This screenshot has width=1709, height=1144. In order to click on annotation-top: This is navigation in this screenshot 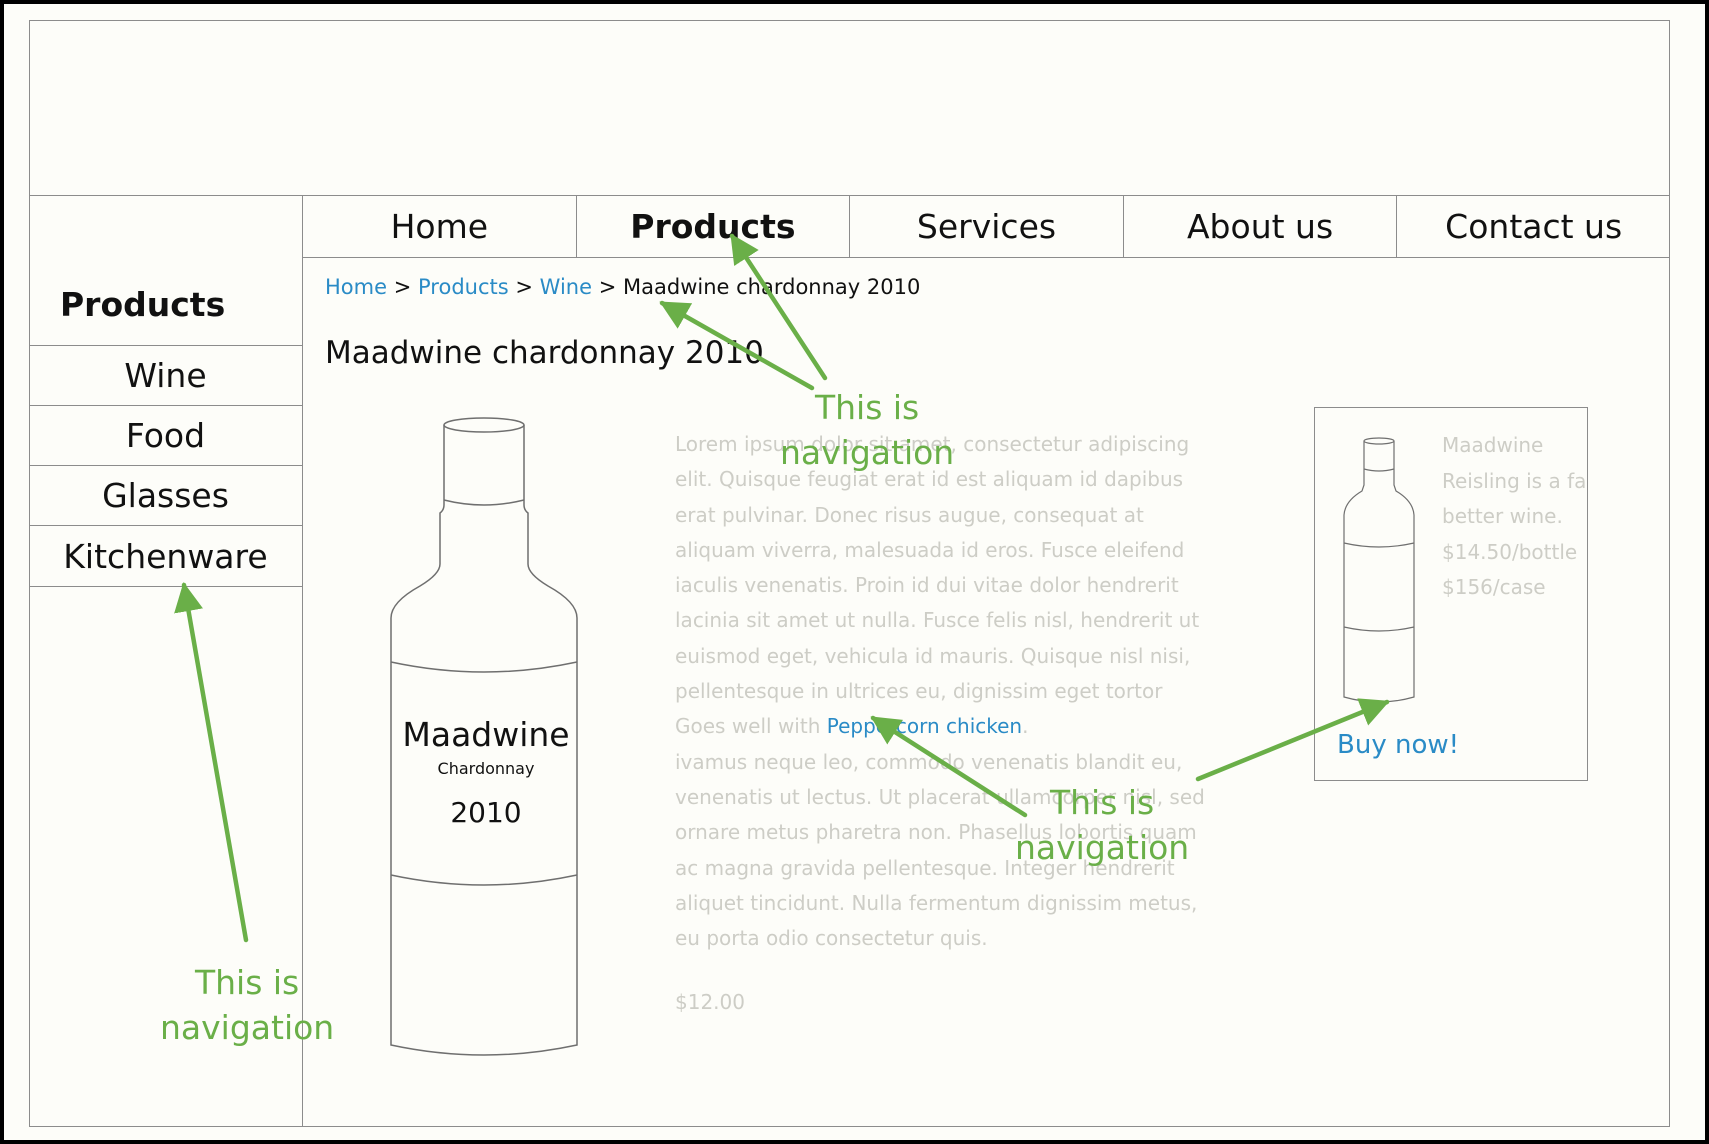, I will do `click(867, 430)`.